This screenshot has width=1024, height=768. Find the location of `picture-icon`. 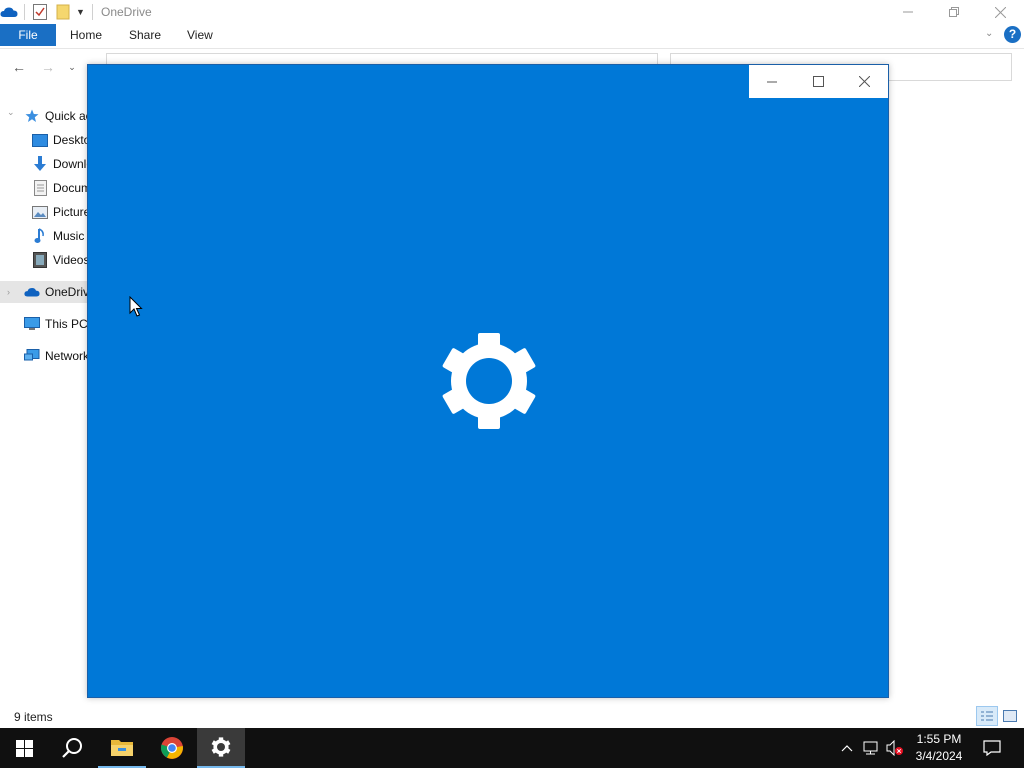

picture-icon is located at coordinates (40, 212).